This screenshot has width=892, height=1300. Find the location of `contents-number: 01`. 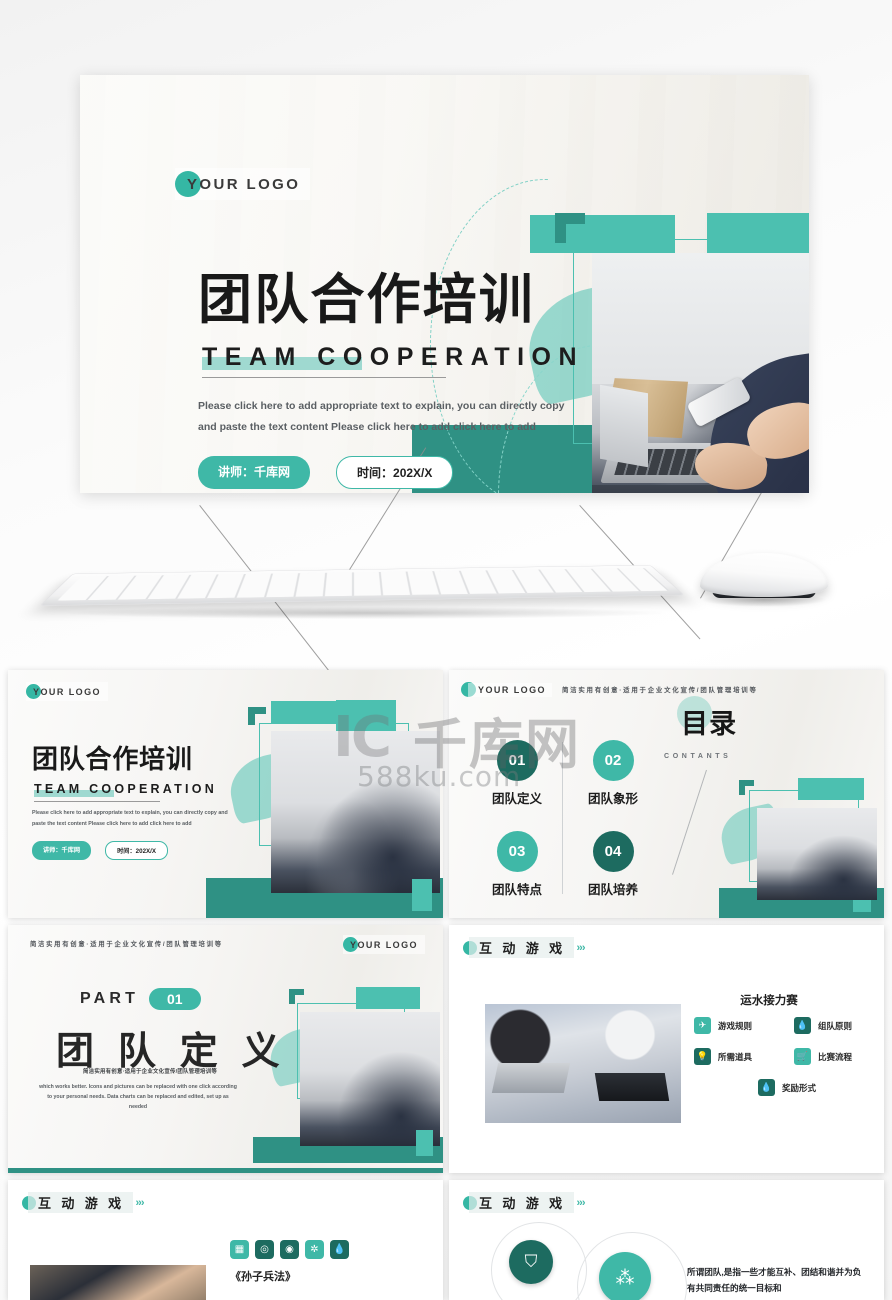

contents-number: 01 is located at coordinates (517, 760).